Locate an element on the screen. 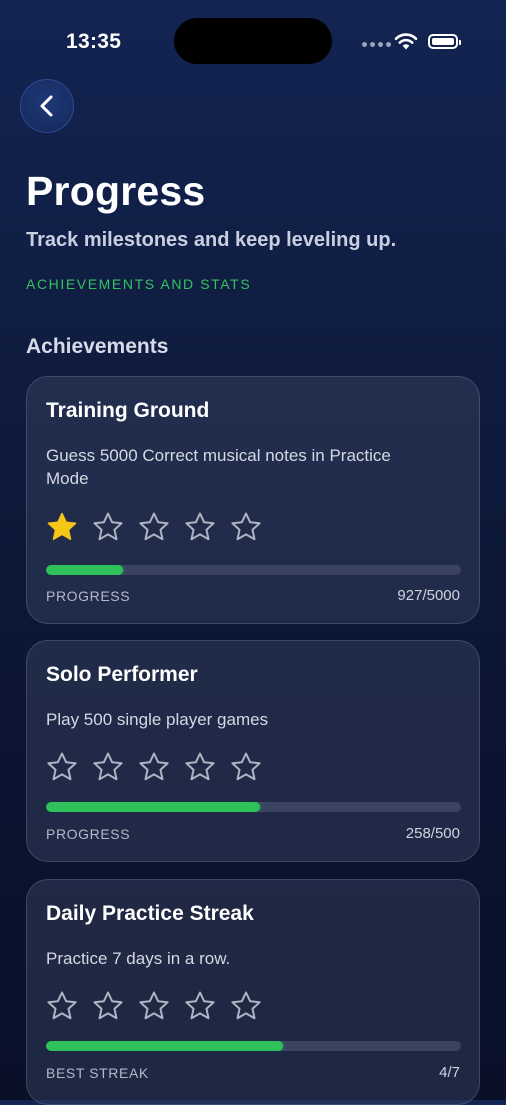 The image size is (506, 1105). progress-value: 258/500 is located at coordinates (432, 833).